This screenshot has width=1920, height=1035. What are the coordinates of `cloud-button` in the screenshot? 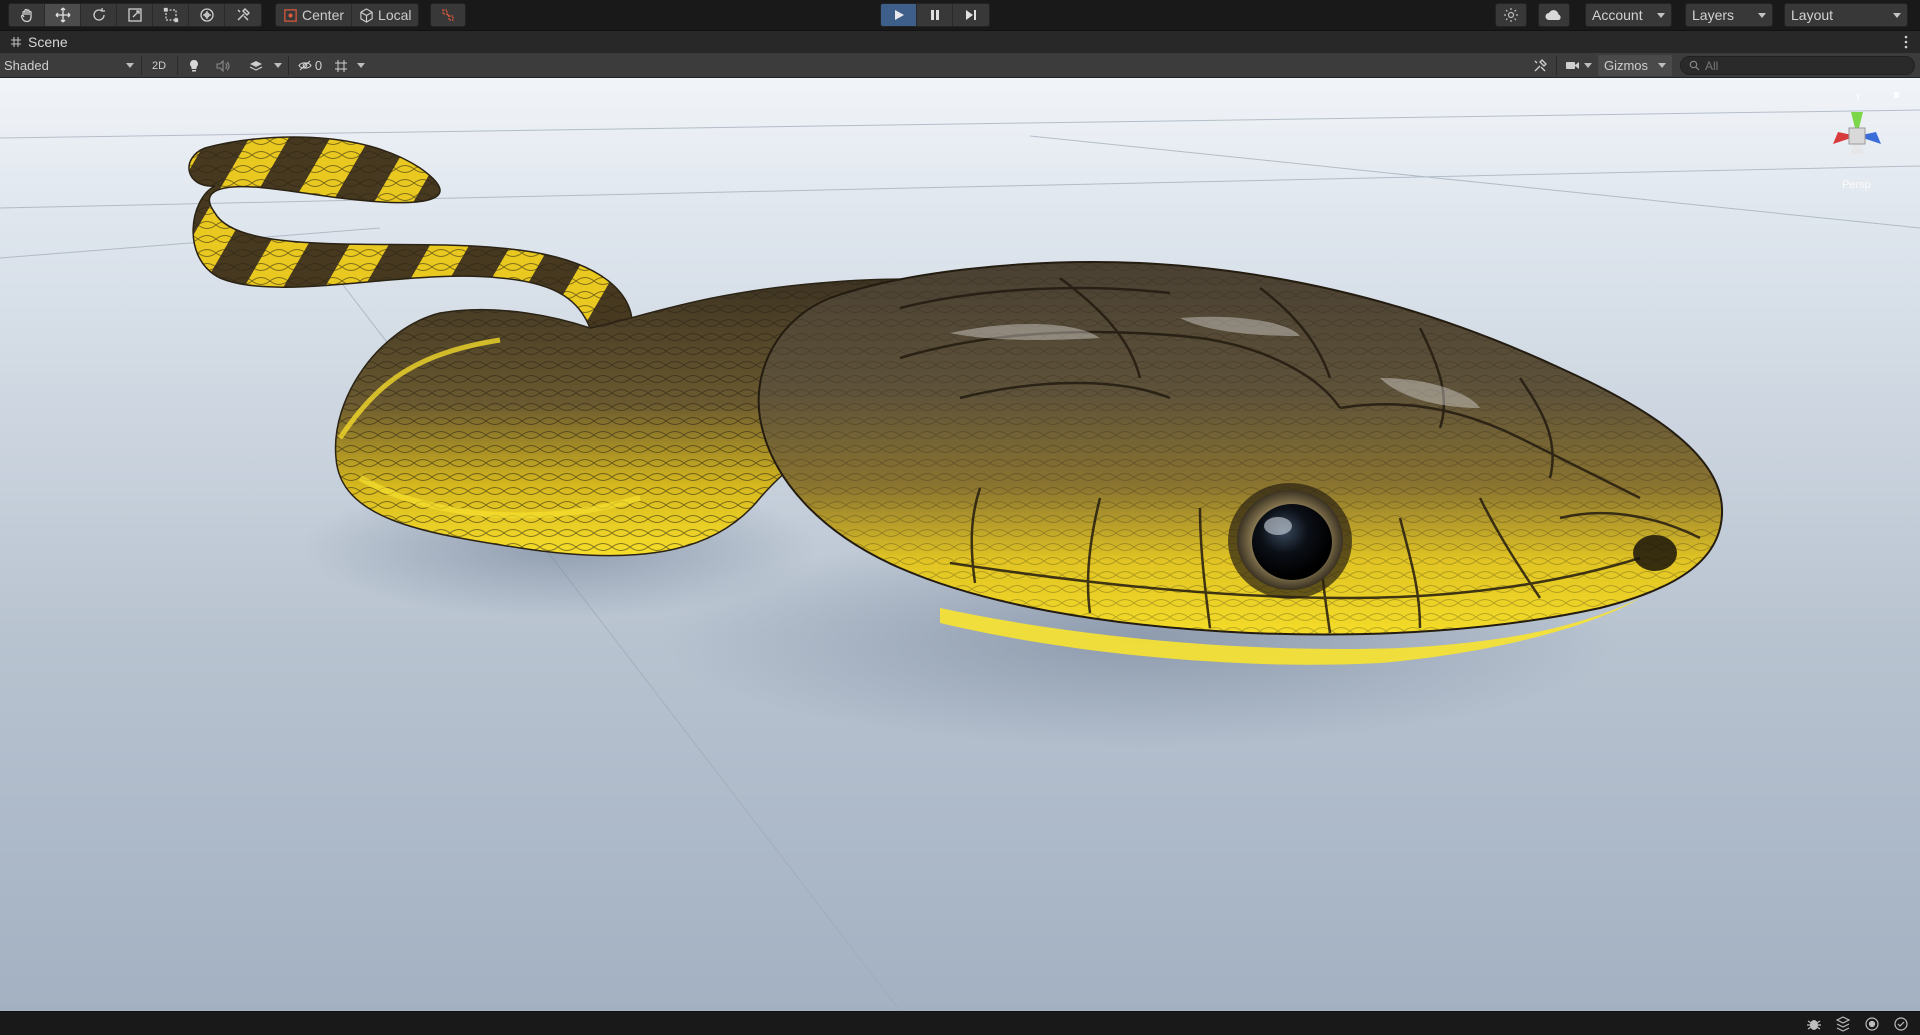 It's located at (1554, 15).